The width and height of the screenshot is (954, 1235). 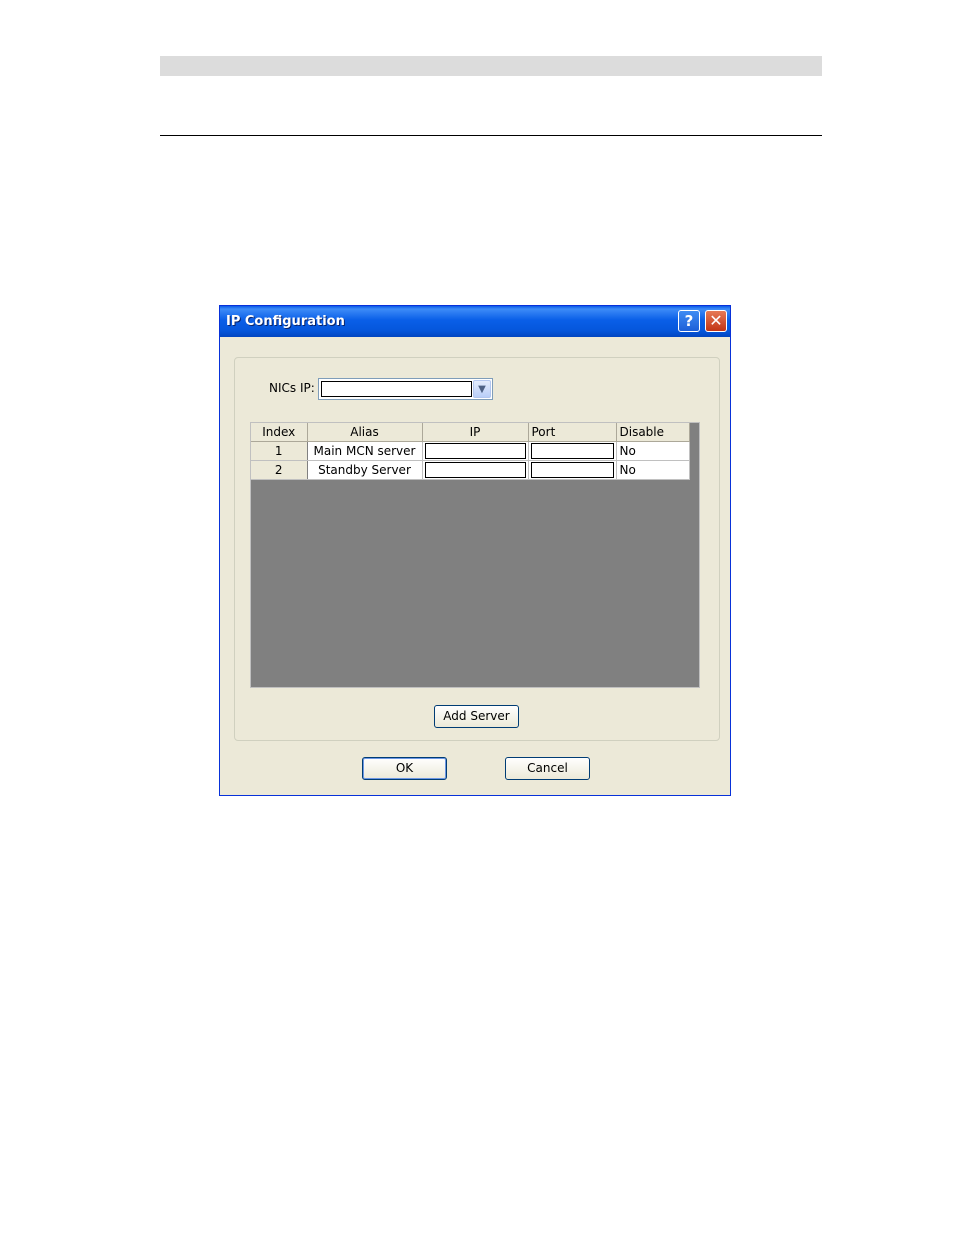 What do you see at coordinates (279, 432) in the screenshot?
I see `column-header-index: Index` at bounding box center [279, 432].